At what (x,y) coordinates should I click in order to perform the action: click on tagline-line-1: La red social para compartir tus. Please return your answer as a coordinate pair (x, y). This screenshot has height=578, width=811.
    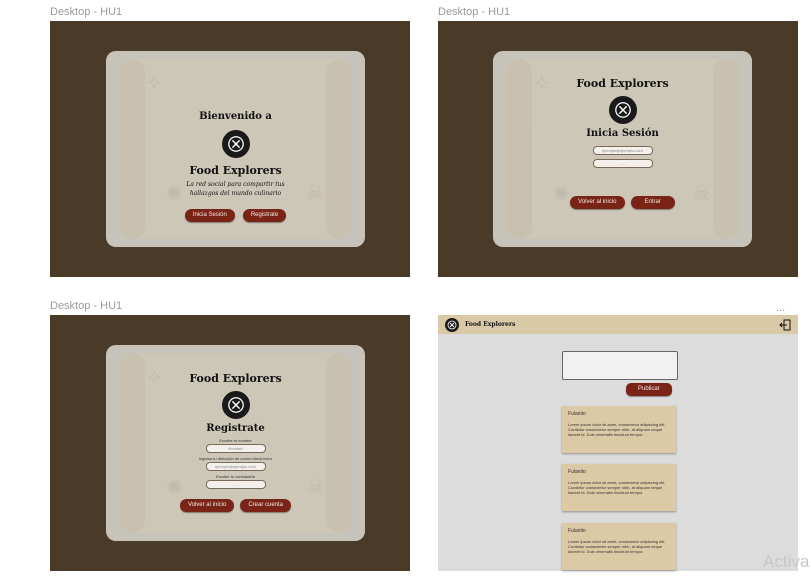
    Looking at the image, I should click on (235, 184).